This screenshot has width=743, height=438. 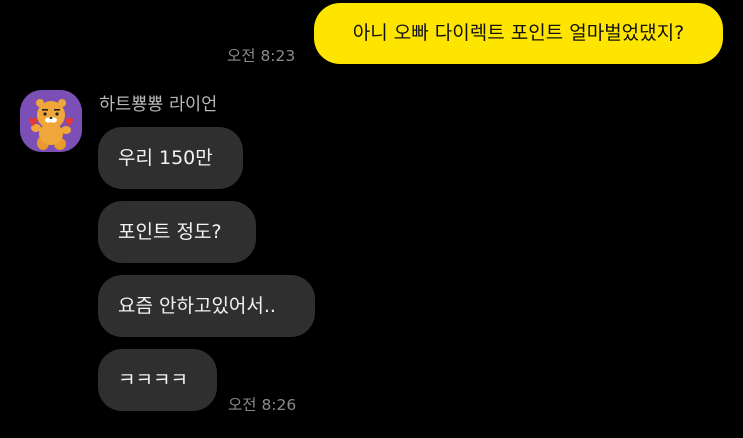 What do you see at coordinates (197, 306) in the screenshot?
I see `received-message-text: 요즘 안하고있어서..` at bounding box center [197, 306].